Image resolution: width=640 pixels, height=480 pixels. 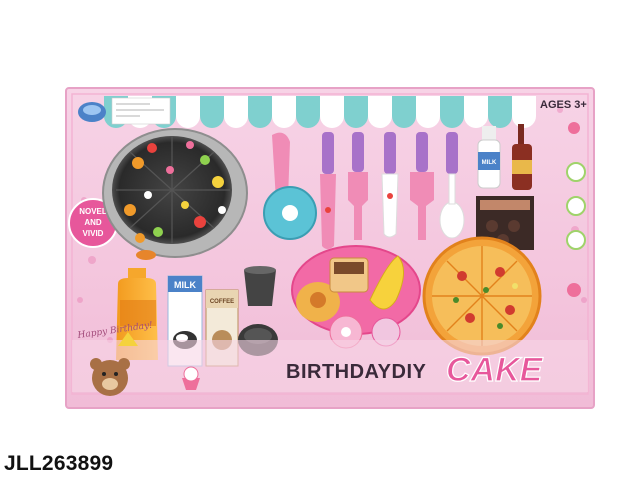 I want to click on brand-logo, so click(x=92, y=112).